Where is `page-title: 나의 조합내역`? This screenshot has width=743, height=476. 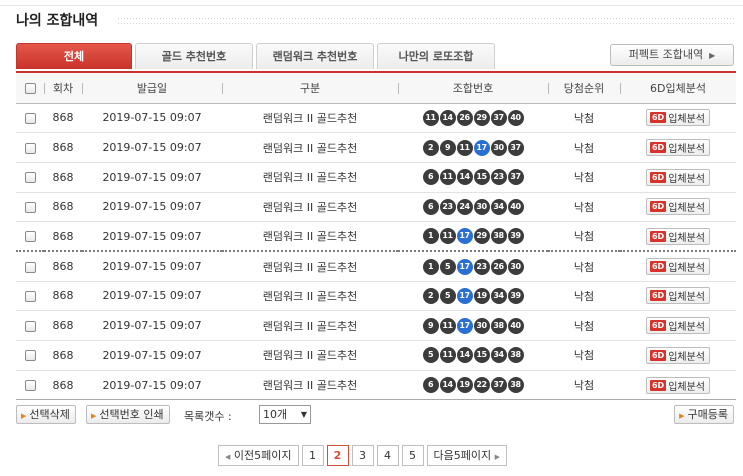 page-title: 나의 조합내역 is located at coordinates (57, 21).